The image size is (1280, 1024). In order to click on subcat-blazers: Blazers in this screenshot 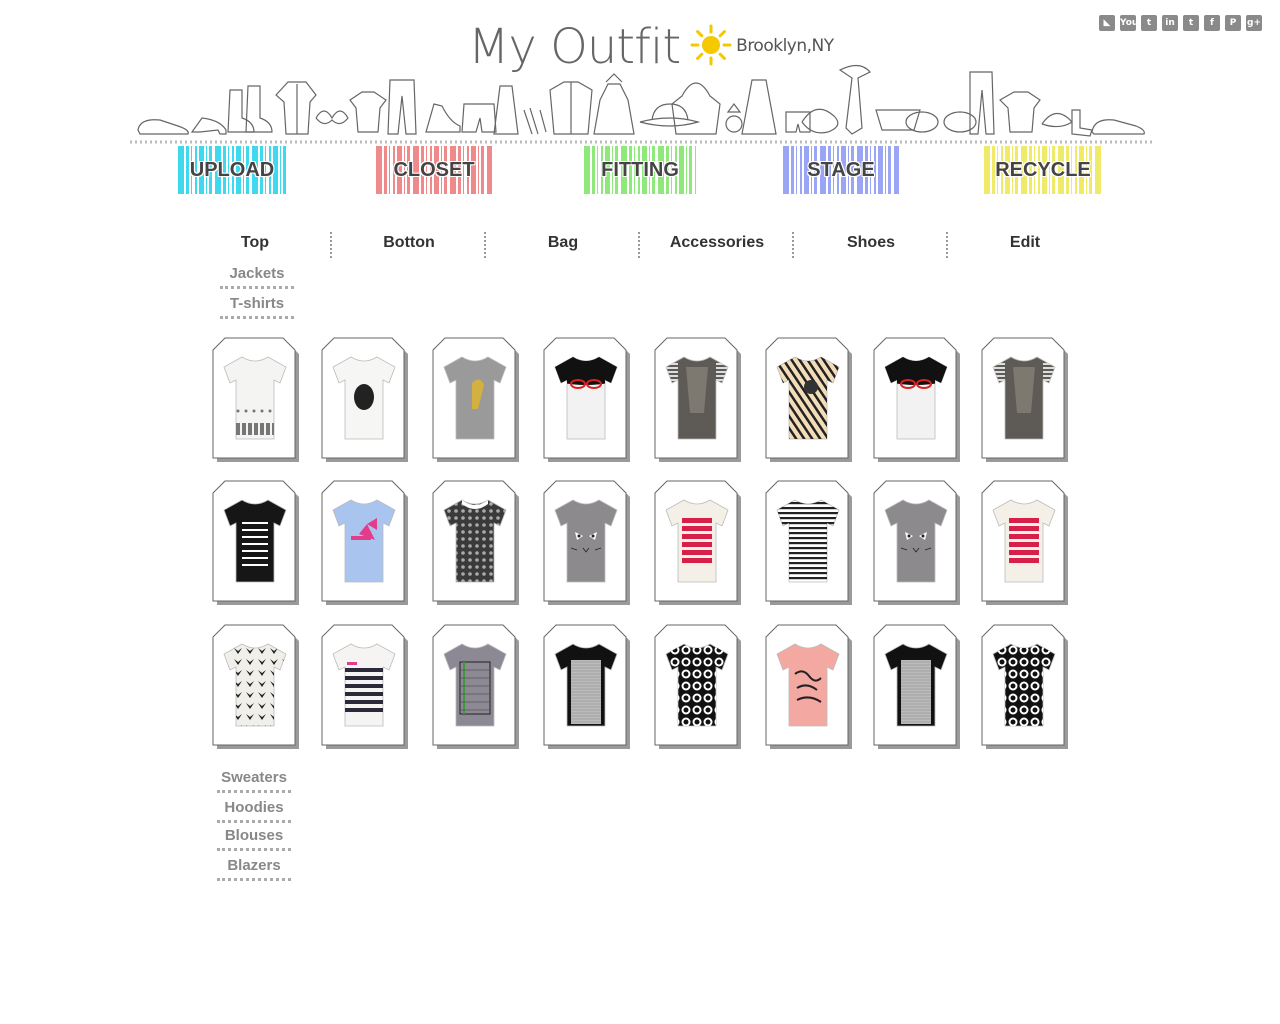, I will do `click(254, 869)`.